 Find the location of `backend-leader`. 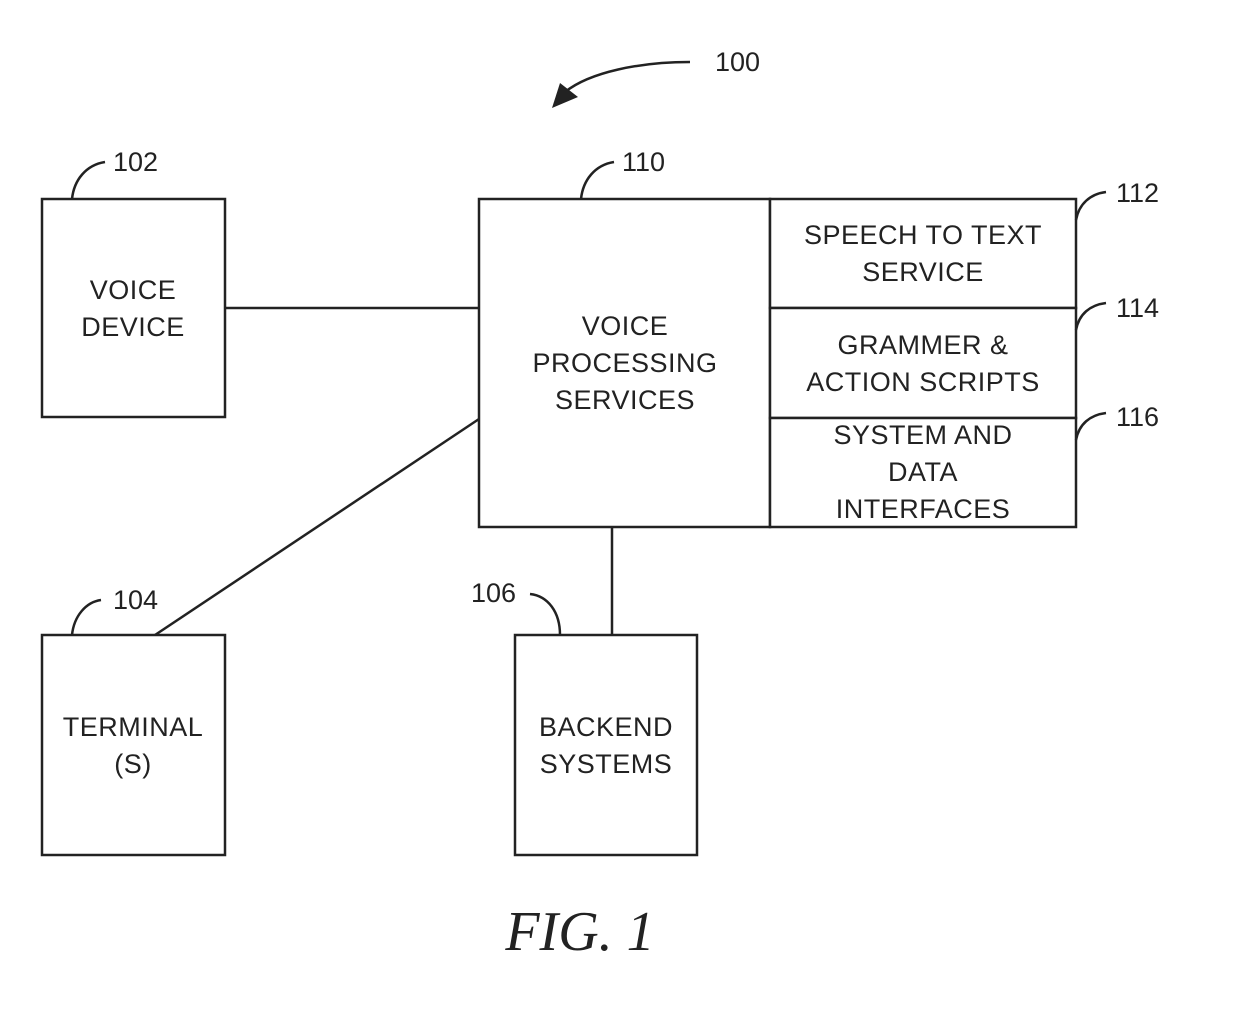

backend-leader is located at coordinates (545, 614).